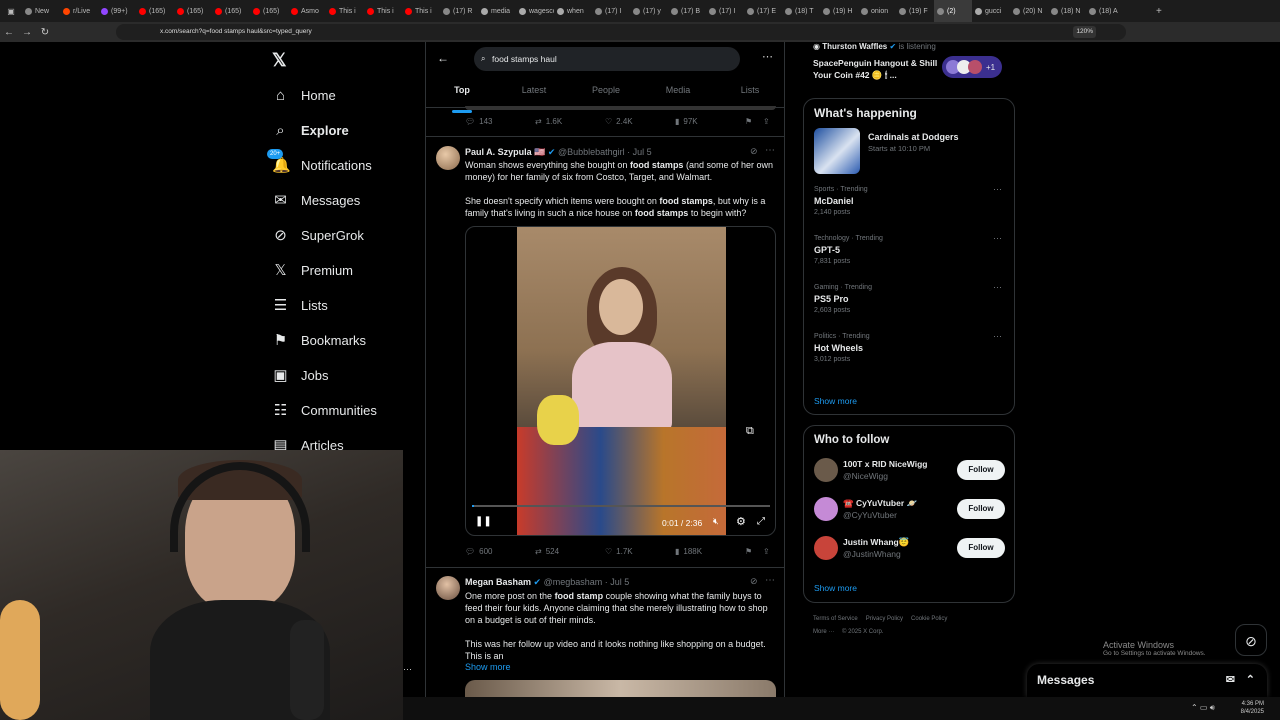 This screenshot has width=1280, height=720. What do you see at coordinates (710, 551) in the screenshot?
I see `views-button: ▮ 188K` at bounding box center [710, 551].